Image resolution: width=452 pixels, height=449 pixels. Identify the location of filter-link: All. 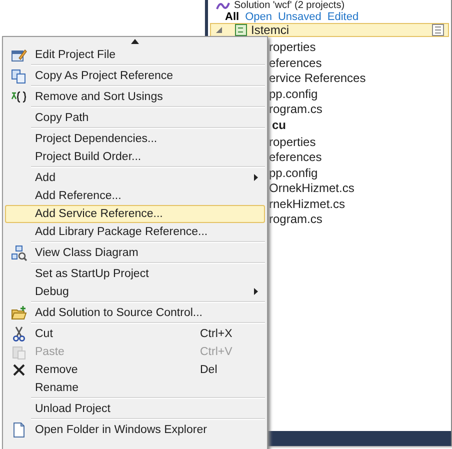
(232, 17).